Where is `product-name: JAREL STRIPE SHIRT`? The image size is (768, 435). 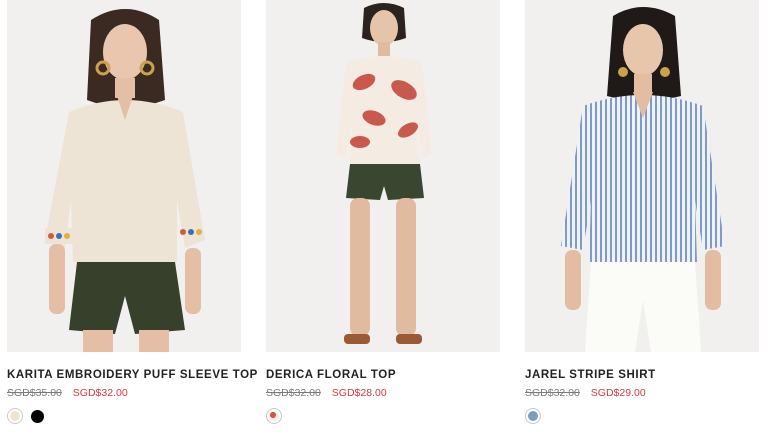
product-name: JAREL STRIPE SHIRT is located at coordinates (642, 375).